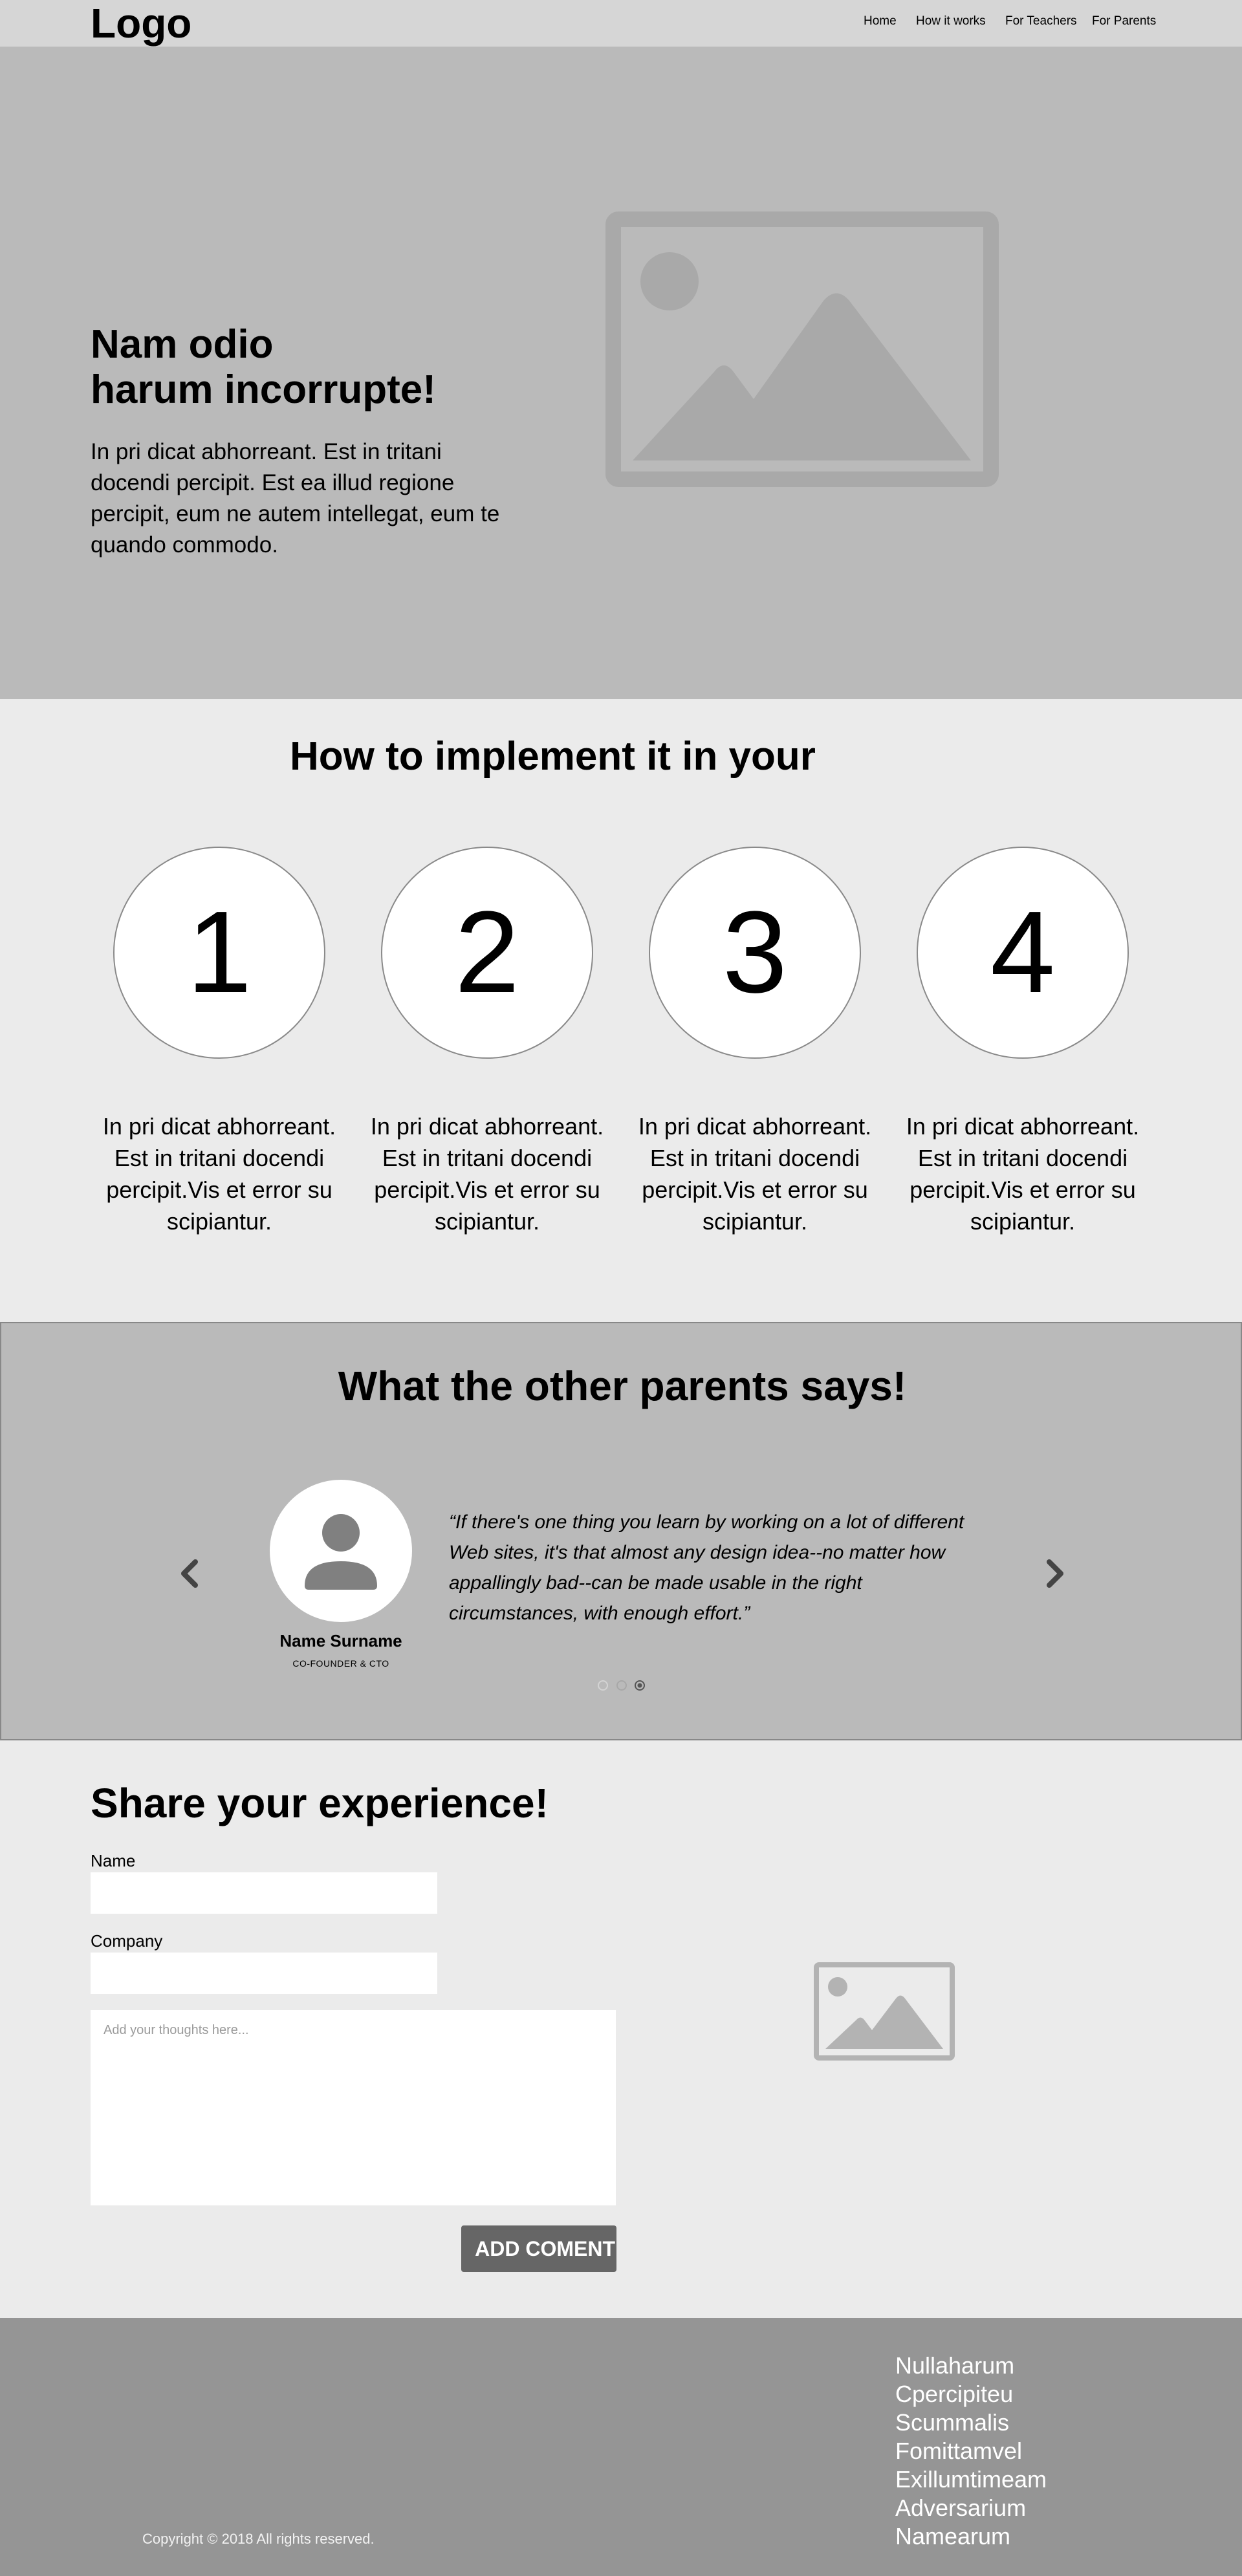  Describe the element at coordinates (320, 1803) in the screenshot. I see `share-title: Share your experience!` at that location.